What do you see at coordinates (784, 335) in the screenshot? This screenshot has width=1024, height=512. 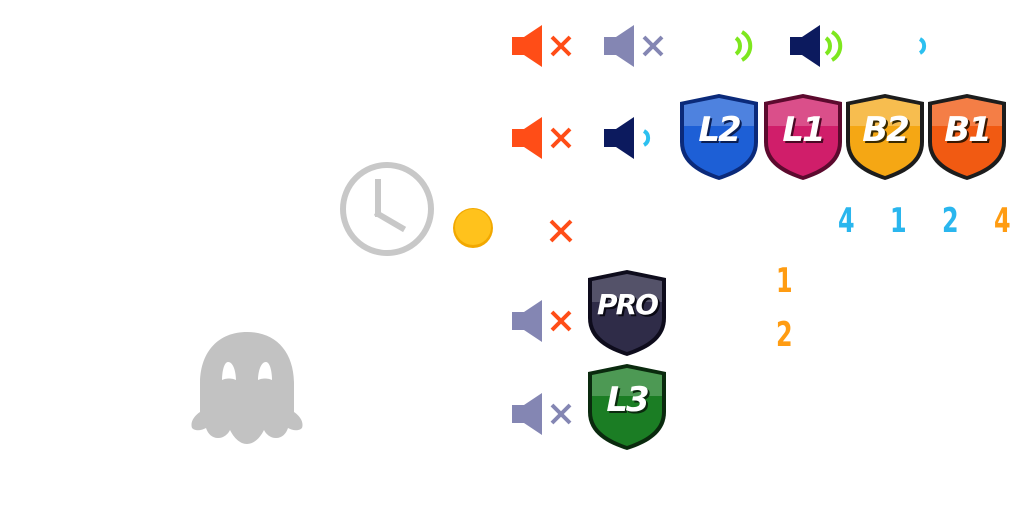 I see `digit-orange-2: 2` at bounding box center [784, 335].